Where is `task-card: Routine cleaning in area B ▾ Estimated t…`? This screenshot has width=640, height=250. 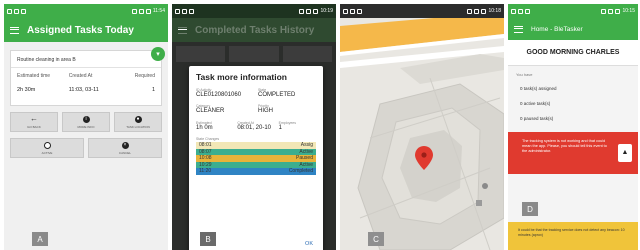 task-card: Routine cleaning in area B ▾ Estimated t… is located at coordinates (87, 76).